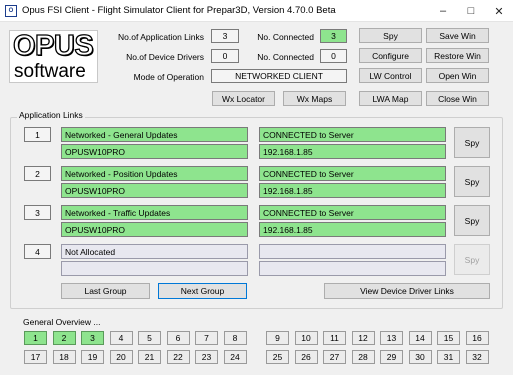 Image resolution: width=513 pixels, height=375 pixels. I want to click on close-icon: ✕, so click(499, 11).